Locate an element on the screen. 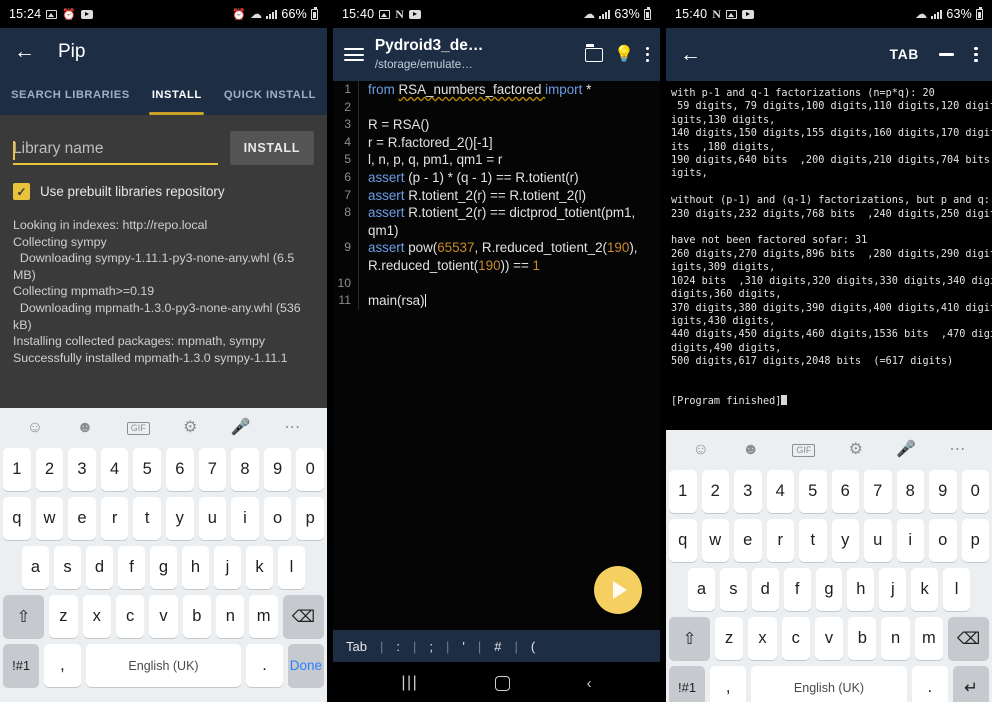 The height and width of the screenshot is (702, 992). key-1: 1 is located at coordinates (683, 491).